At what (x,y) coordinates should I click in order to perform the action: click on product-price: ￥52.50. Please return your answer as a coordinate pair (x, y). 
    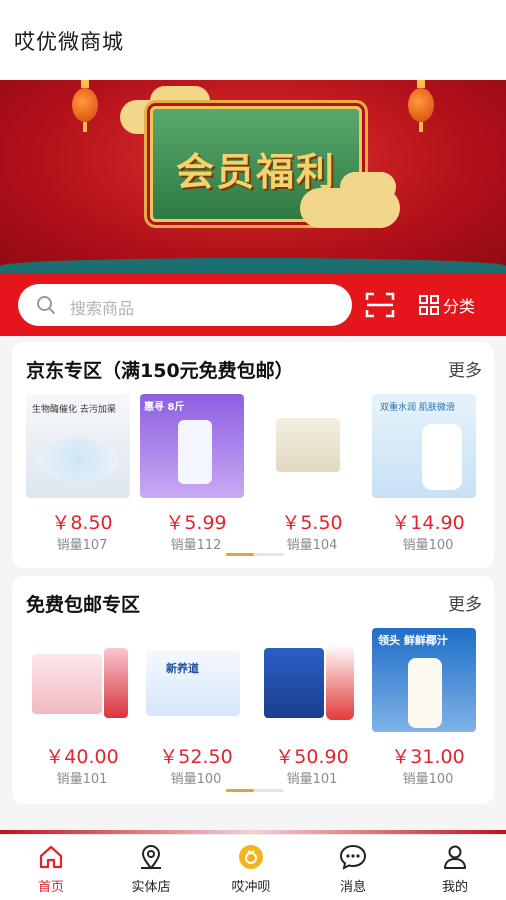
    Looking at the image, I should click on (196, 757).